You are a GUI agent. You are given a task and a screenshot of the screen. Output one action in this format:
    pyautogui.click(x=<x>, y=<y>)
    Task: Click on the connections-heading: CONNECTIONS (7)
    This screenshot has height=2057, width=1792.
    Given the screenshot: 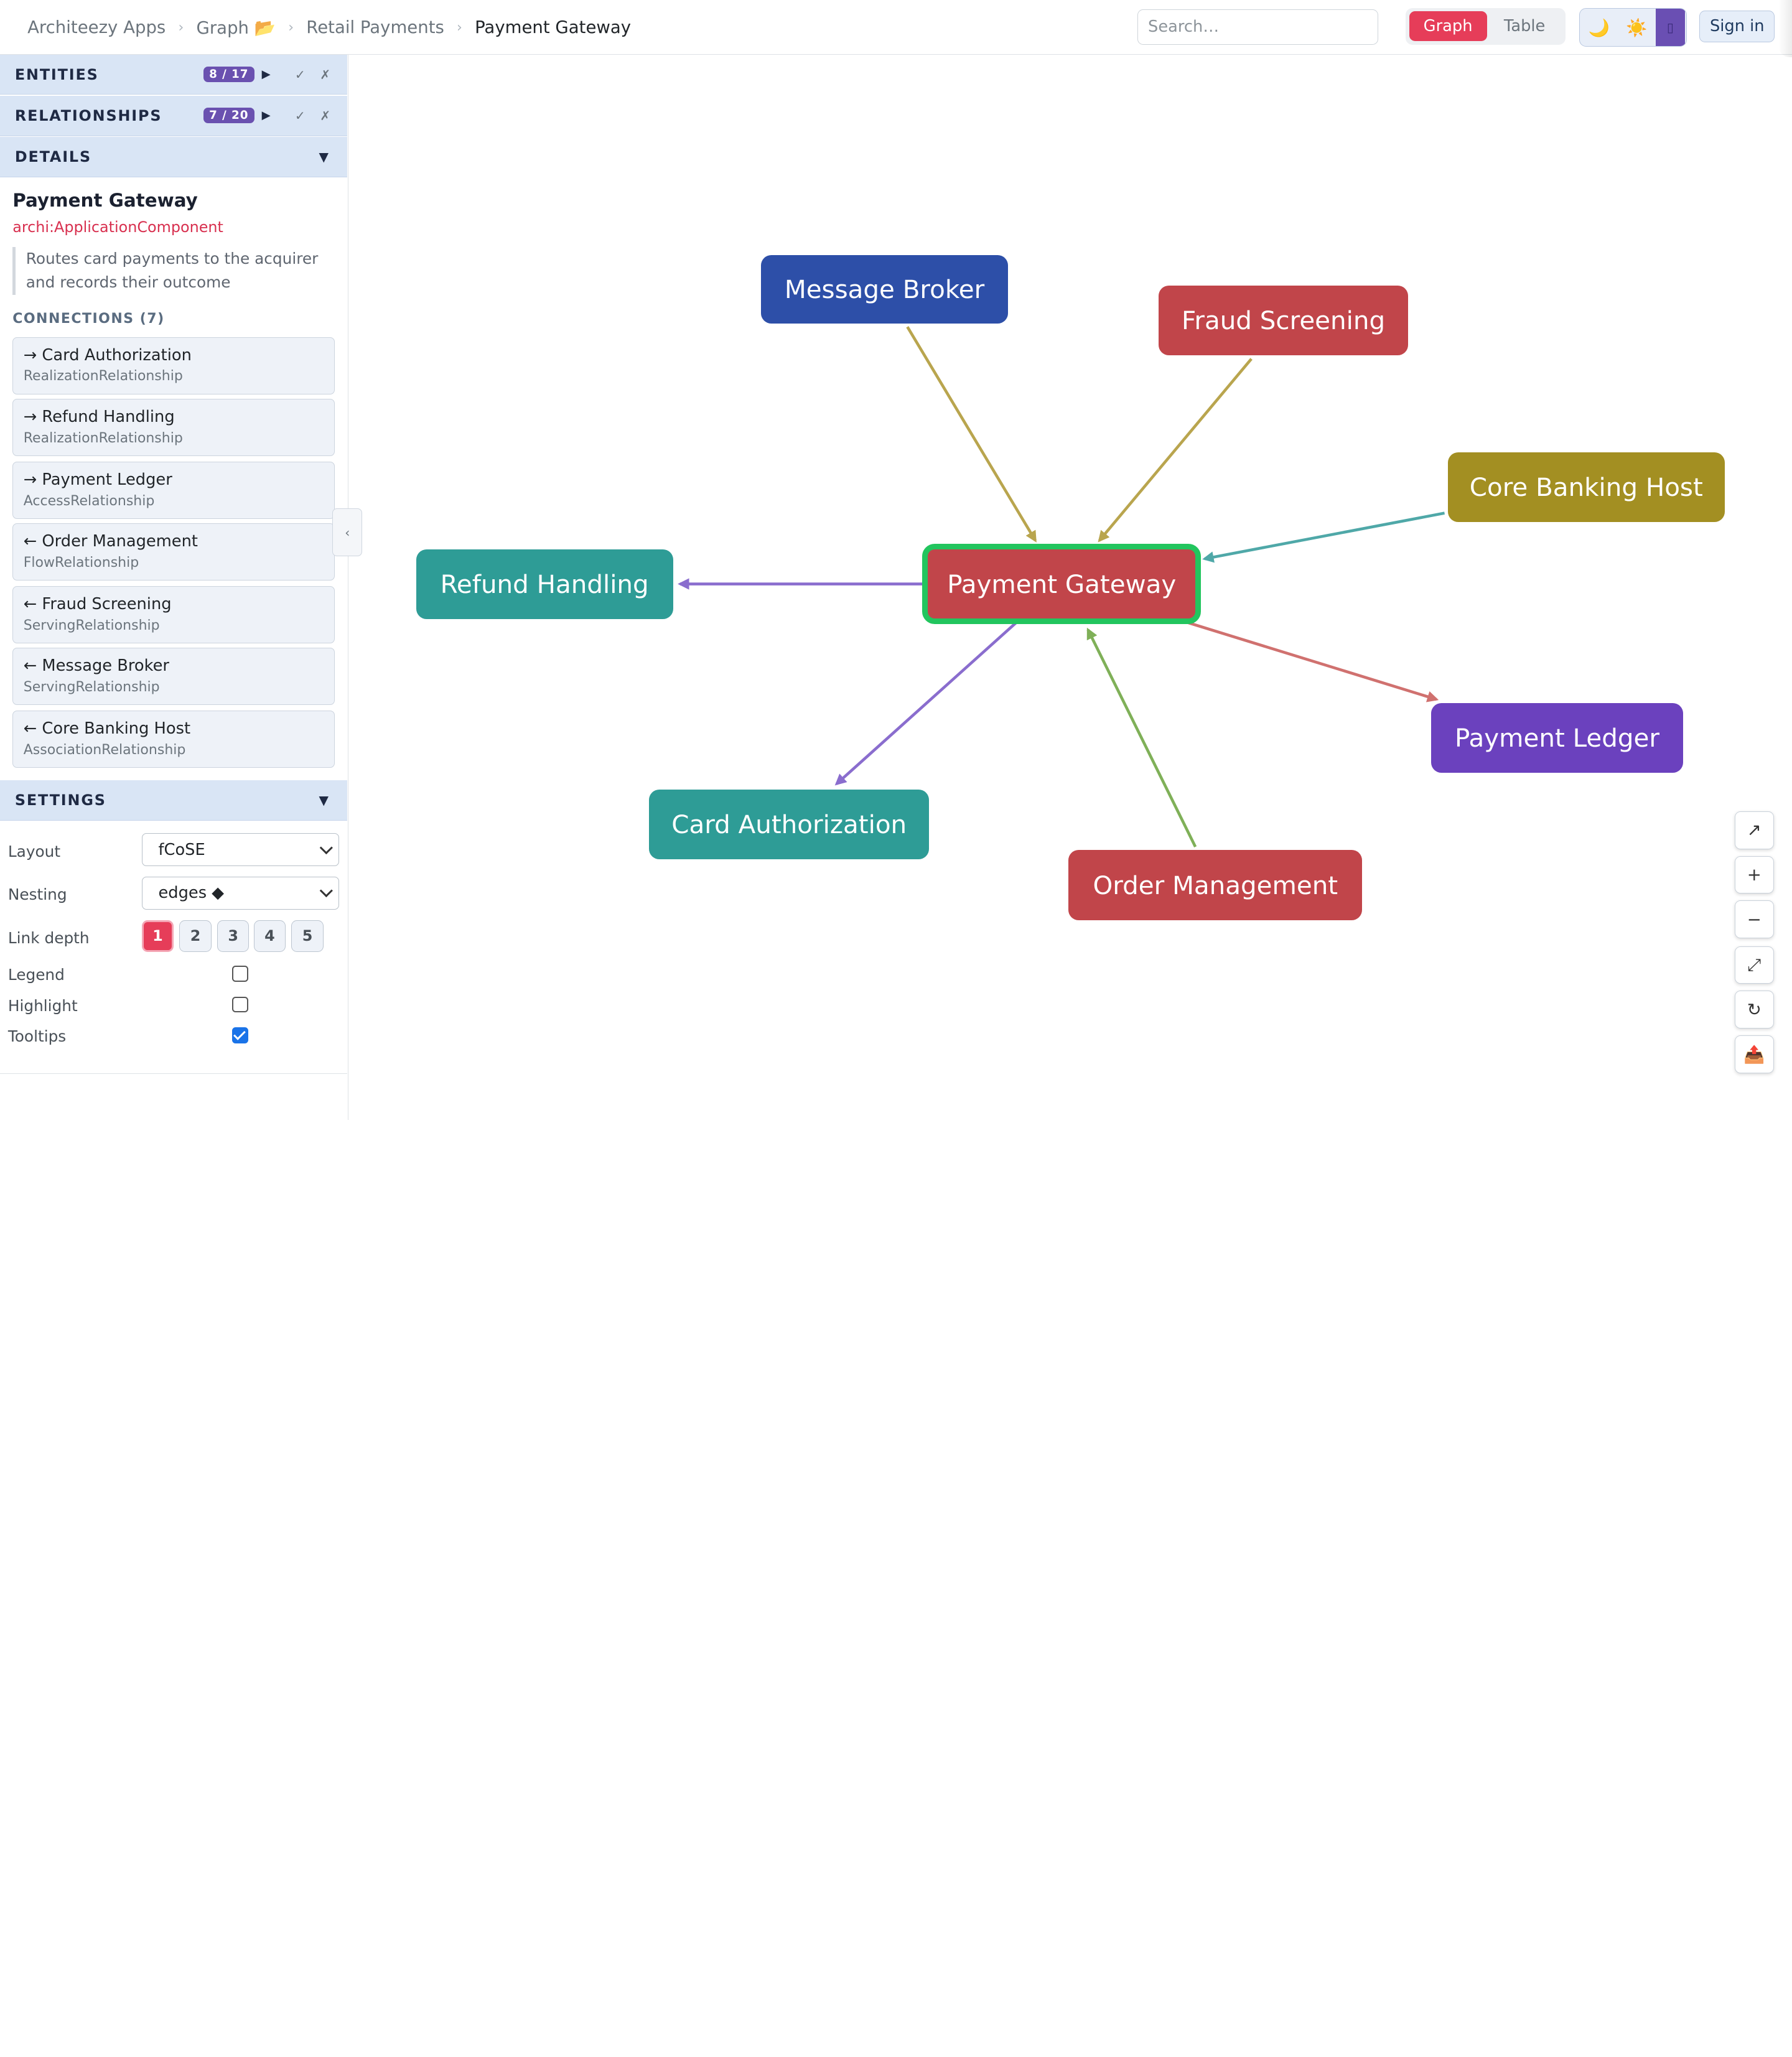 What is the action you would take?
    pyautogui.click(x=88, y=318)
    